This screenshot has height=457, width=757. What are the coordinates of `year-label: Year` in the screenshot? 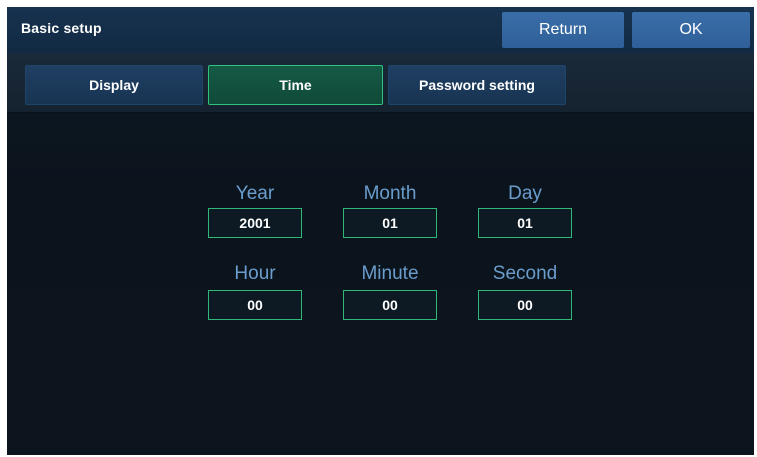 It's located at (255, 193).